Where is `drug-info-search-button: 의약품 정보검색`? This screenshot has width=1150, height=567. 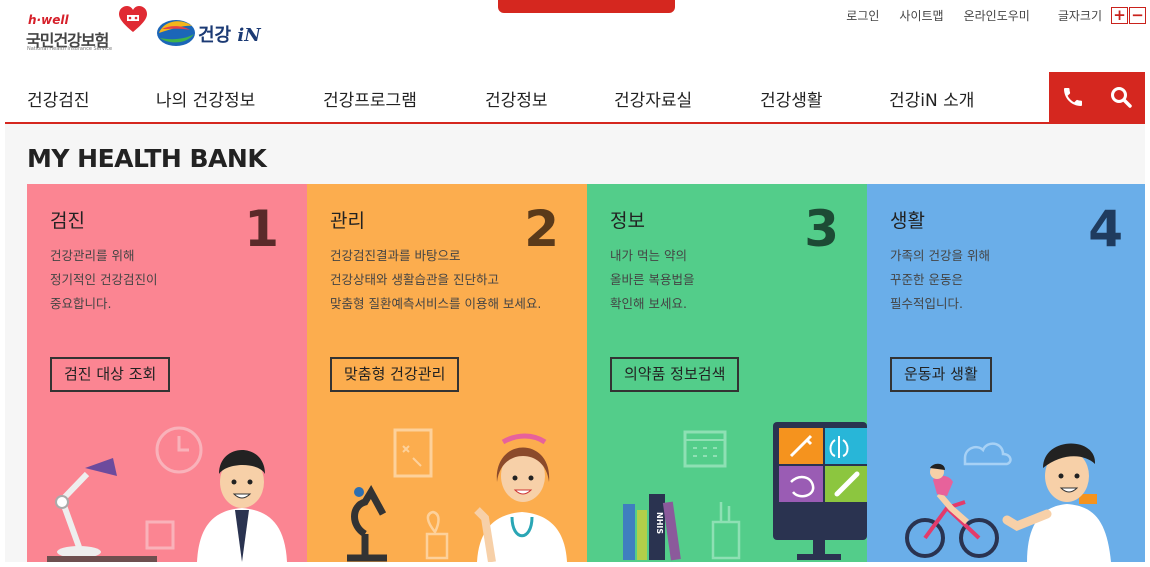 drug-info-search-button: 의약품 정보검색 is located at coordinates (675, 374).